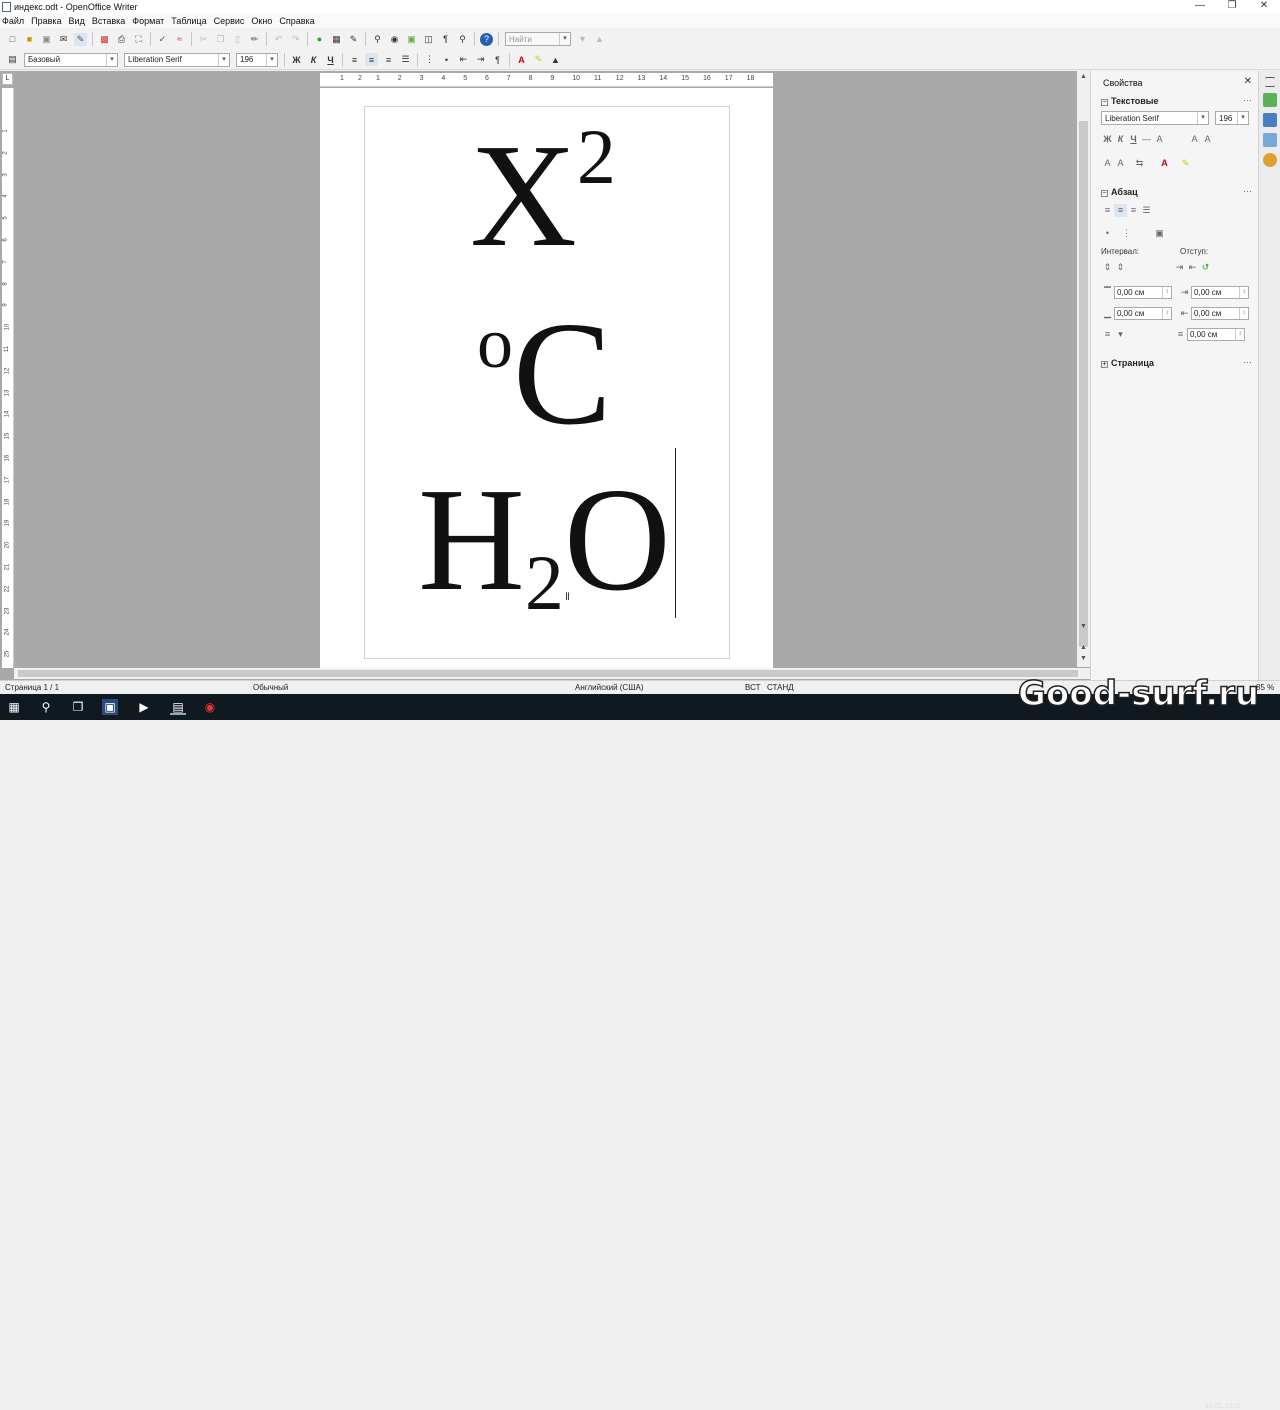 This screenshot has height=1410, width=1280. Describe the element at coordinates (411, 39) in the screenshot. I see `gallery-icon: ▣` at that location.